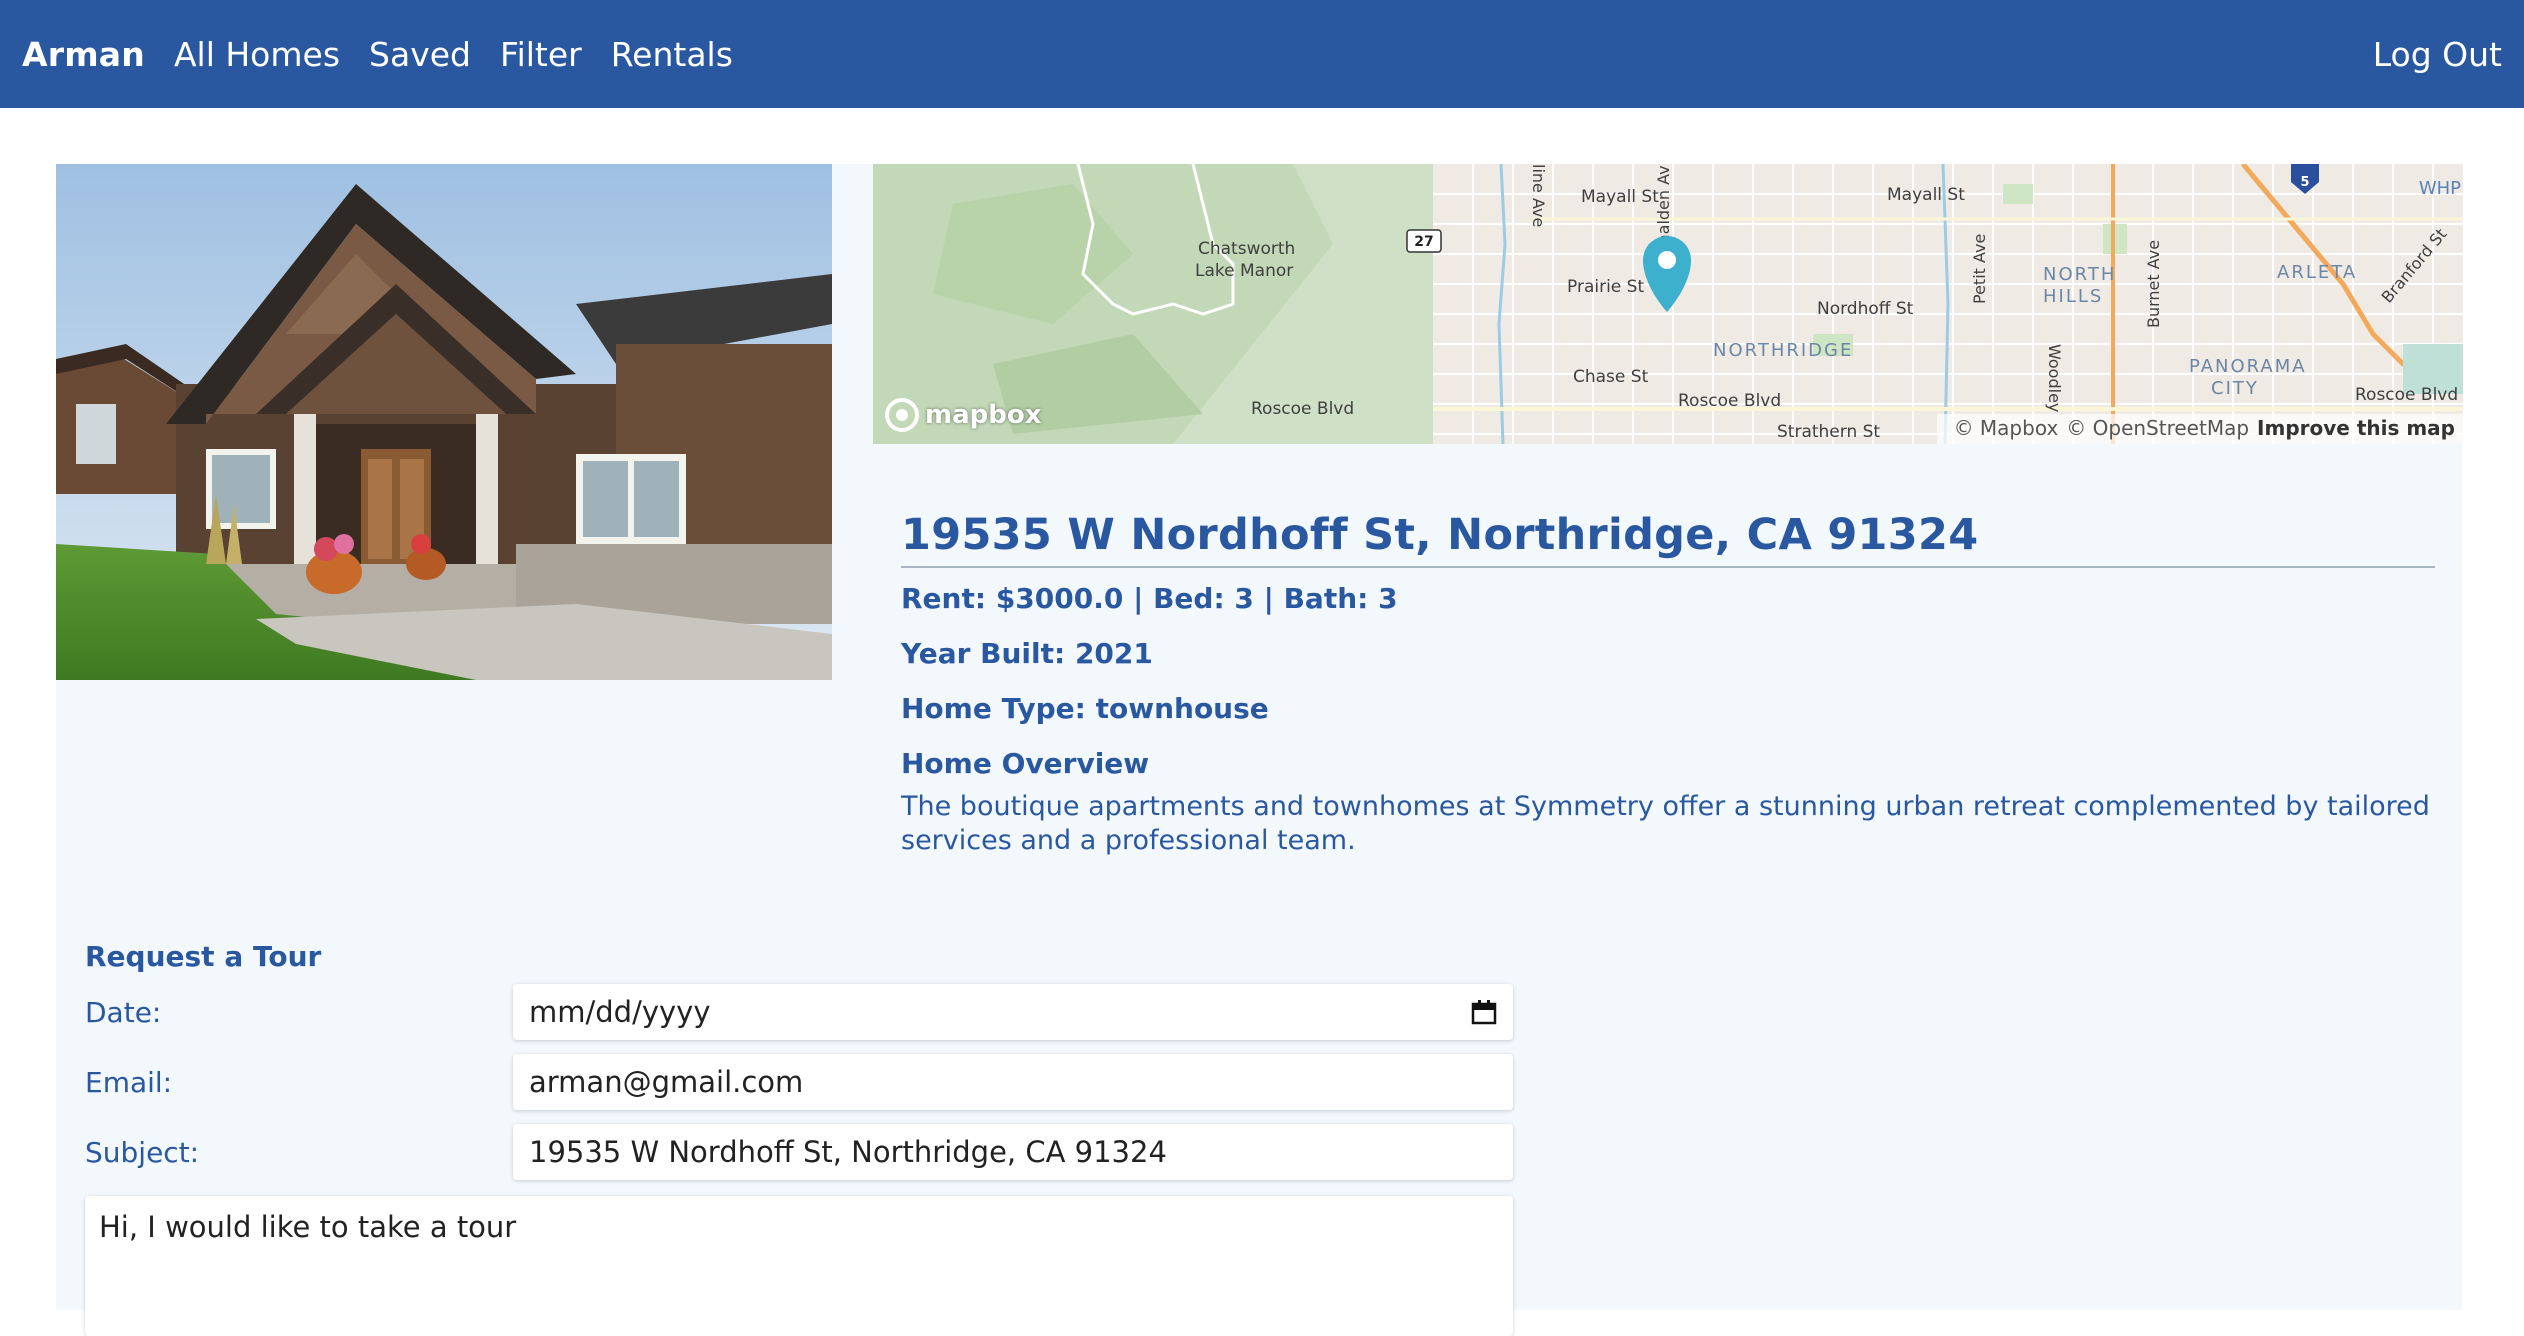 The height and width of the screenshot is (1336, 2524). Describe the element at coordinates (2317, 272) in the screenshot. I see `map-label-arleta: ARLETA` at that location.